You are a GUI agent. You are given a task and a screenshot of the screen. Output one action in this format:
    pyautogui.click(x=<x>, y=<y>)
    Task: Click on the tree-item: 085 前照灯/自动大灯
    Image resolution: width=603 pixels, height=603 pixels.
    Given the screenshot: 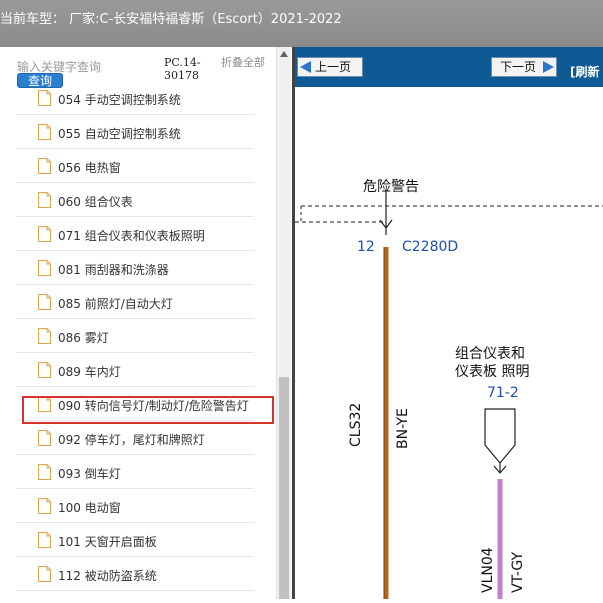 What is the action you would take?
    pyautogui.click(x=135, y=302)
    